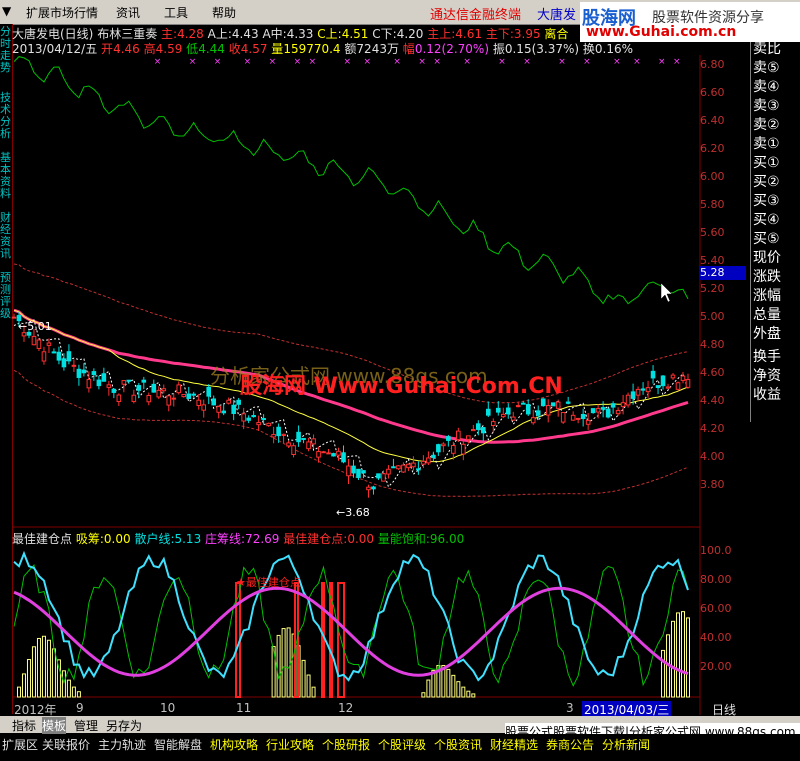  I want to click on quote-panel-item: 涨幅, so click(767, 296).